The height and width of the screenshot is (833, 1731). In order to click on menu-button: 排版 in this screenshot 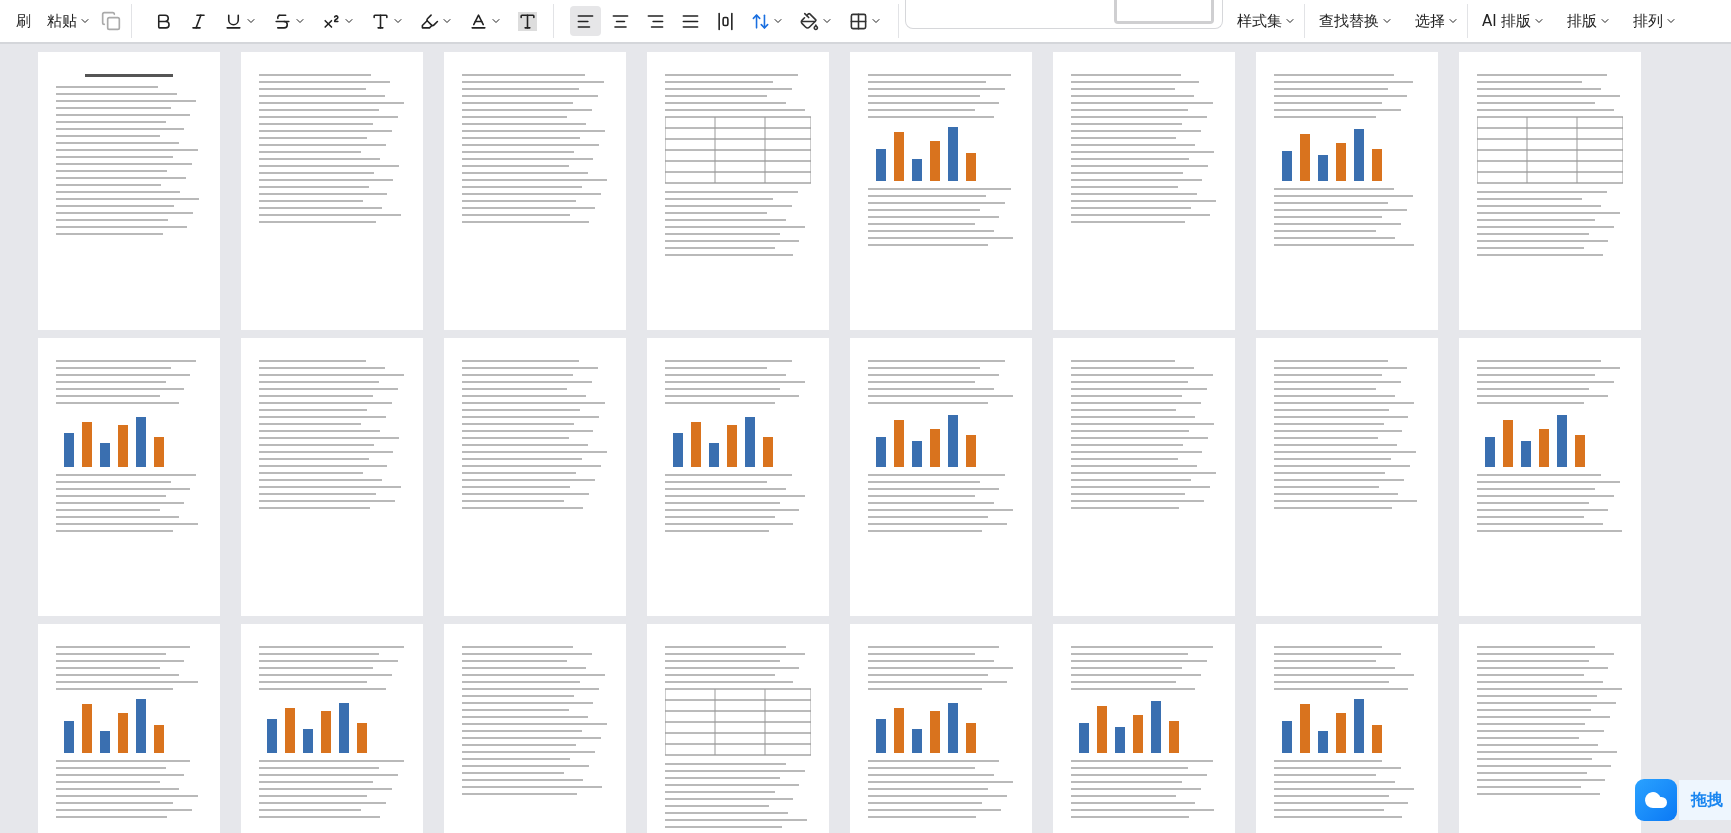, I will do `click(1589, 21)`.